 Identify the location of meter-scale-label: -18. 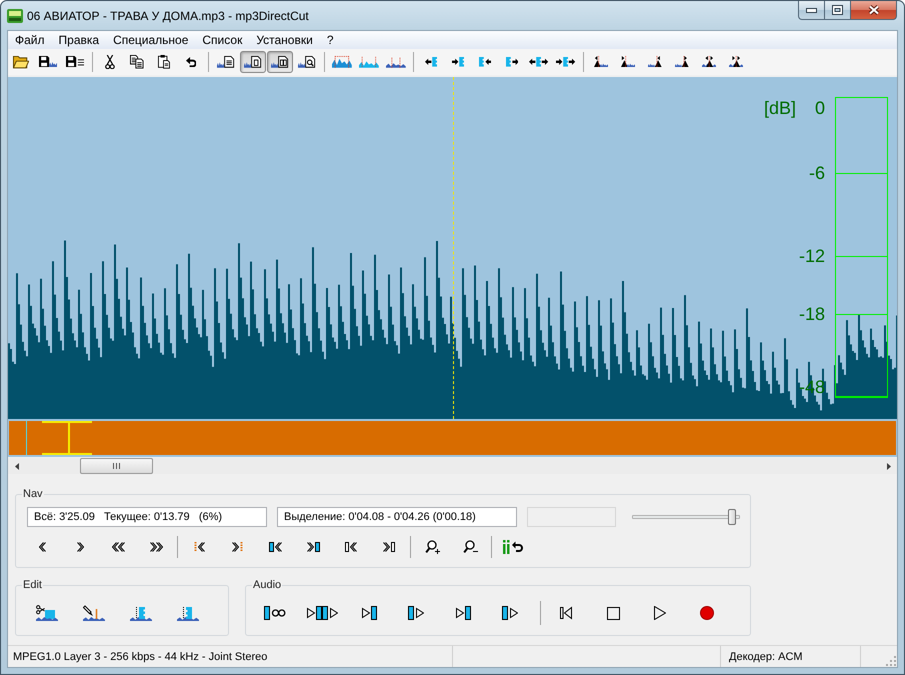
(811, 314).